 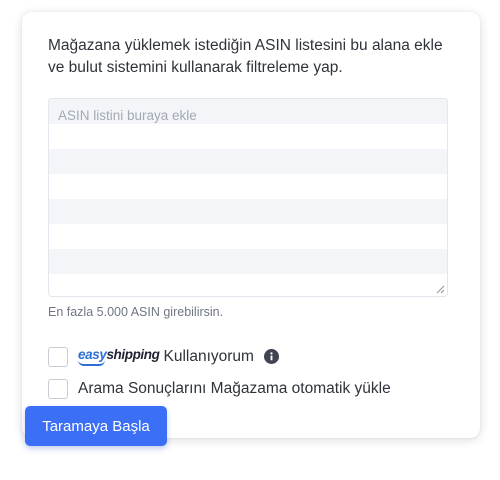 What do you see at coordinates (136, 312) in the screenshot?
I see `asin-limit-hint: En fazla 5.000 ASIN girebilirsin.` at bounding box center [136, 312].